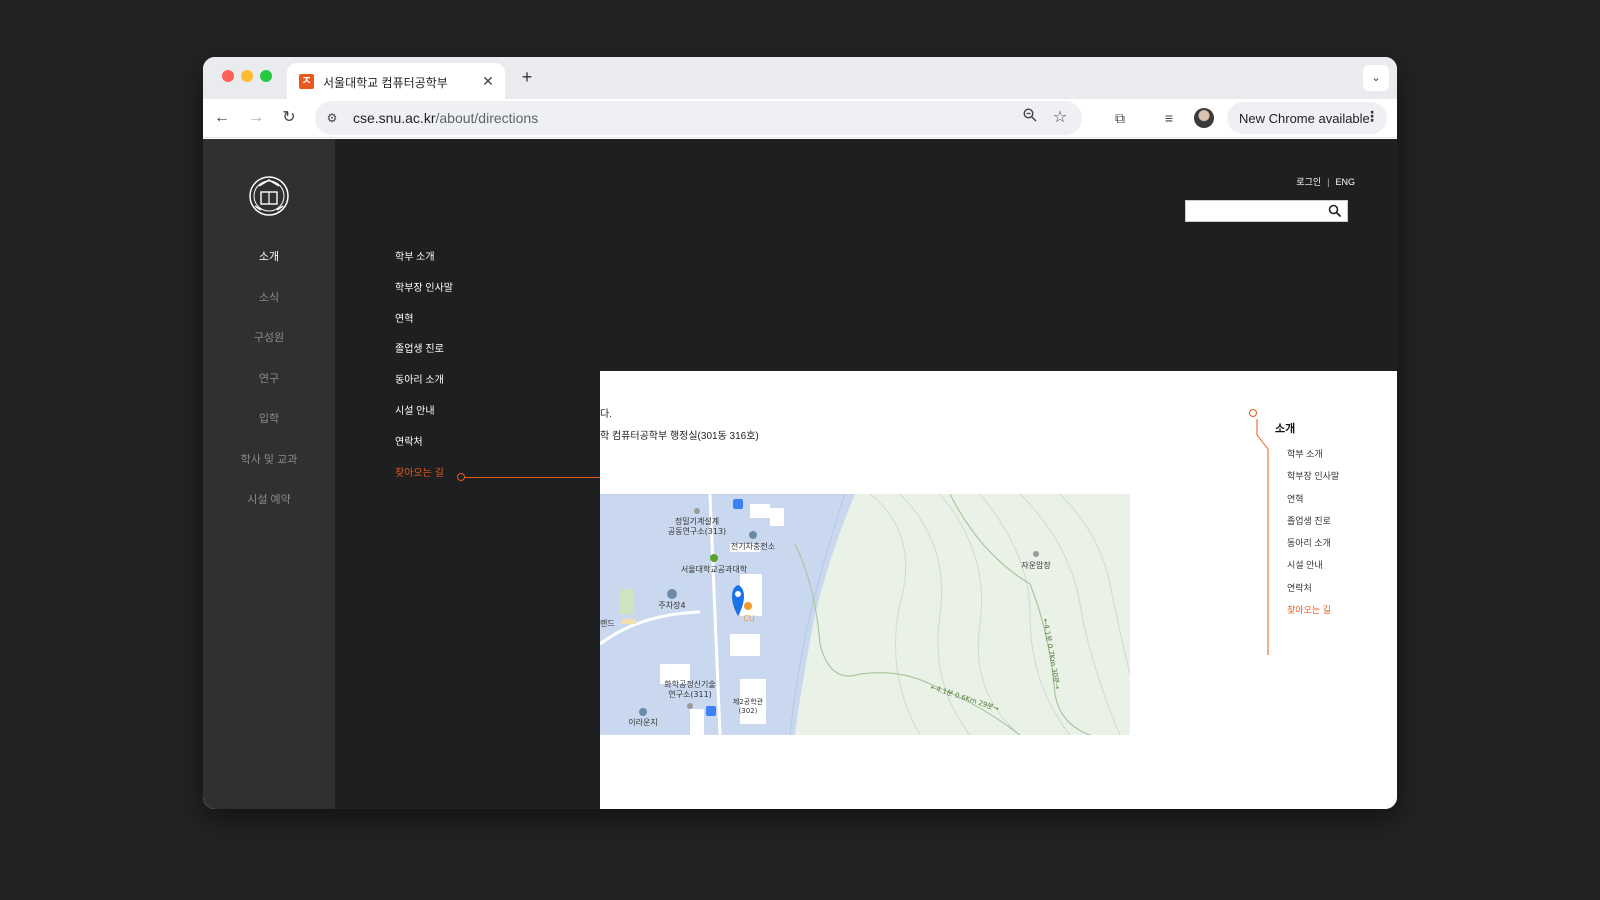 The height and width of the screenshot is (900, 1600). I want to click on profile-avatar, so click(1204, 118).